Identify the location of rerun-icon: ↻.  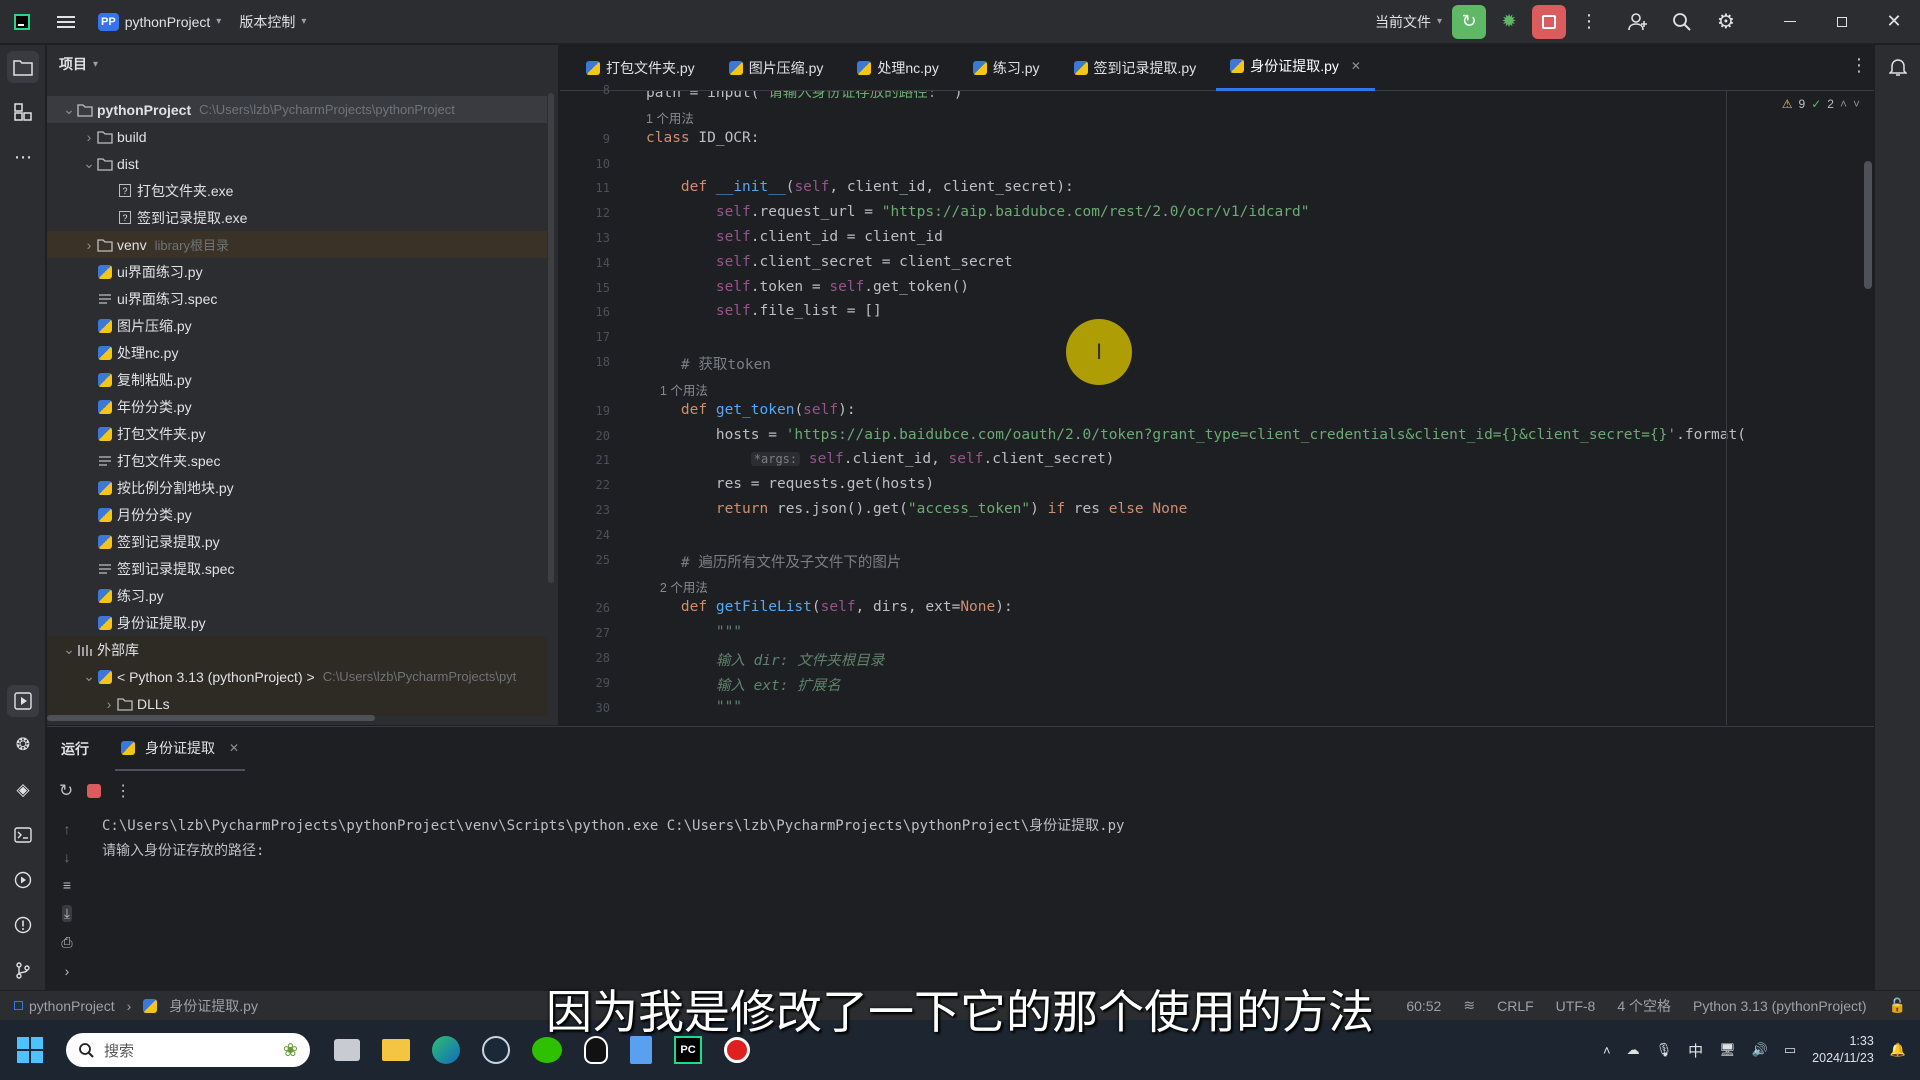
(66, 791).